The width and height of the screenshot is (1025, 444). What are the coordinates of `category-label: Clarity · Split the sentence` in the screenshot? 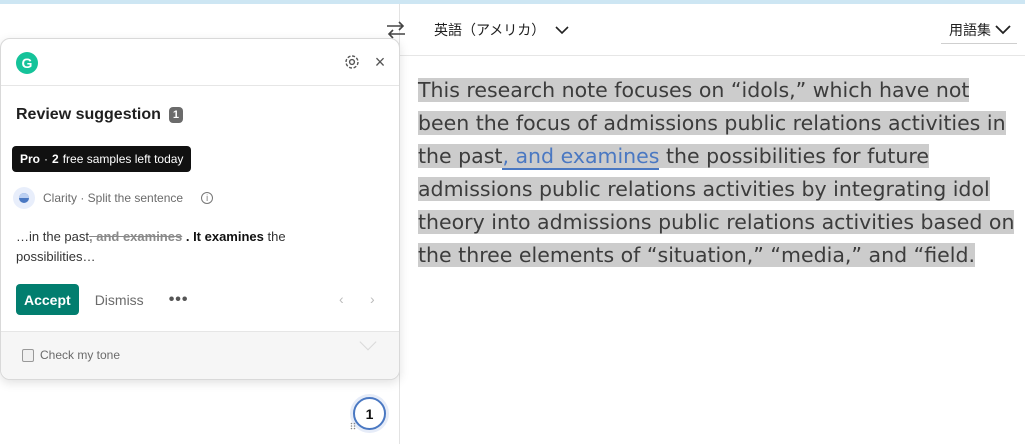 It's located at (113, 198).